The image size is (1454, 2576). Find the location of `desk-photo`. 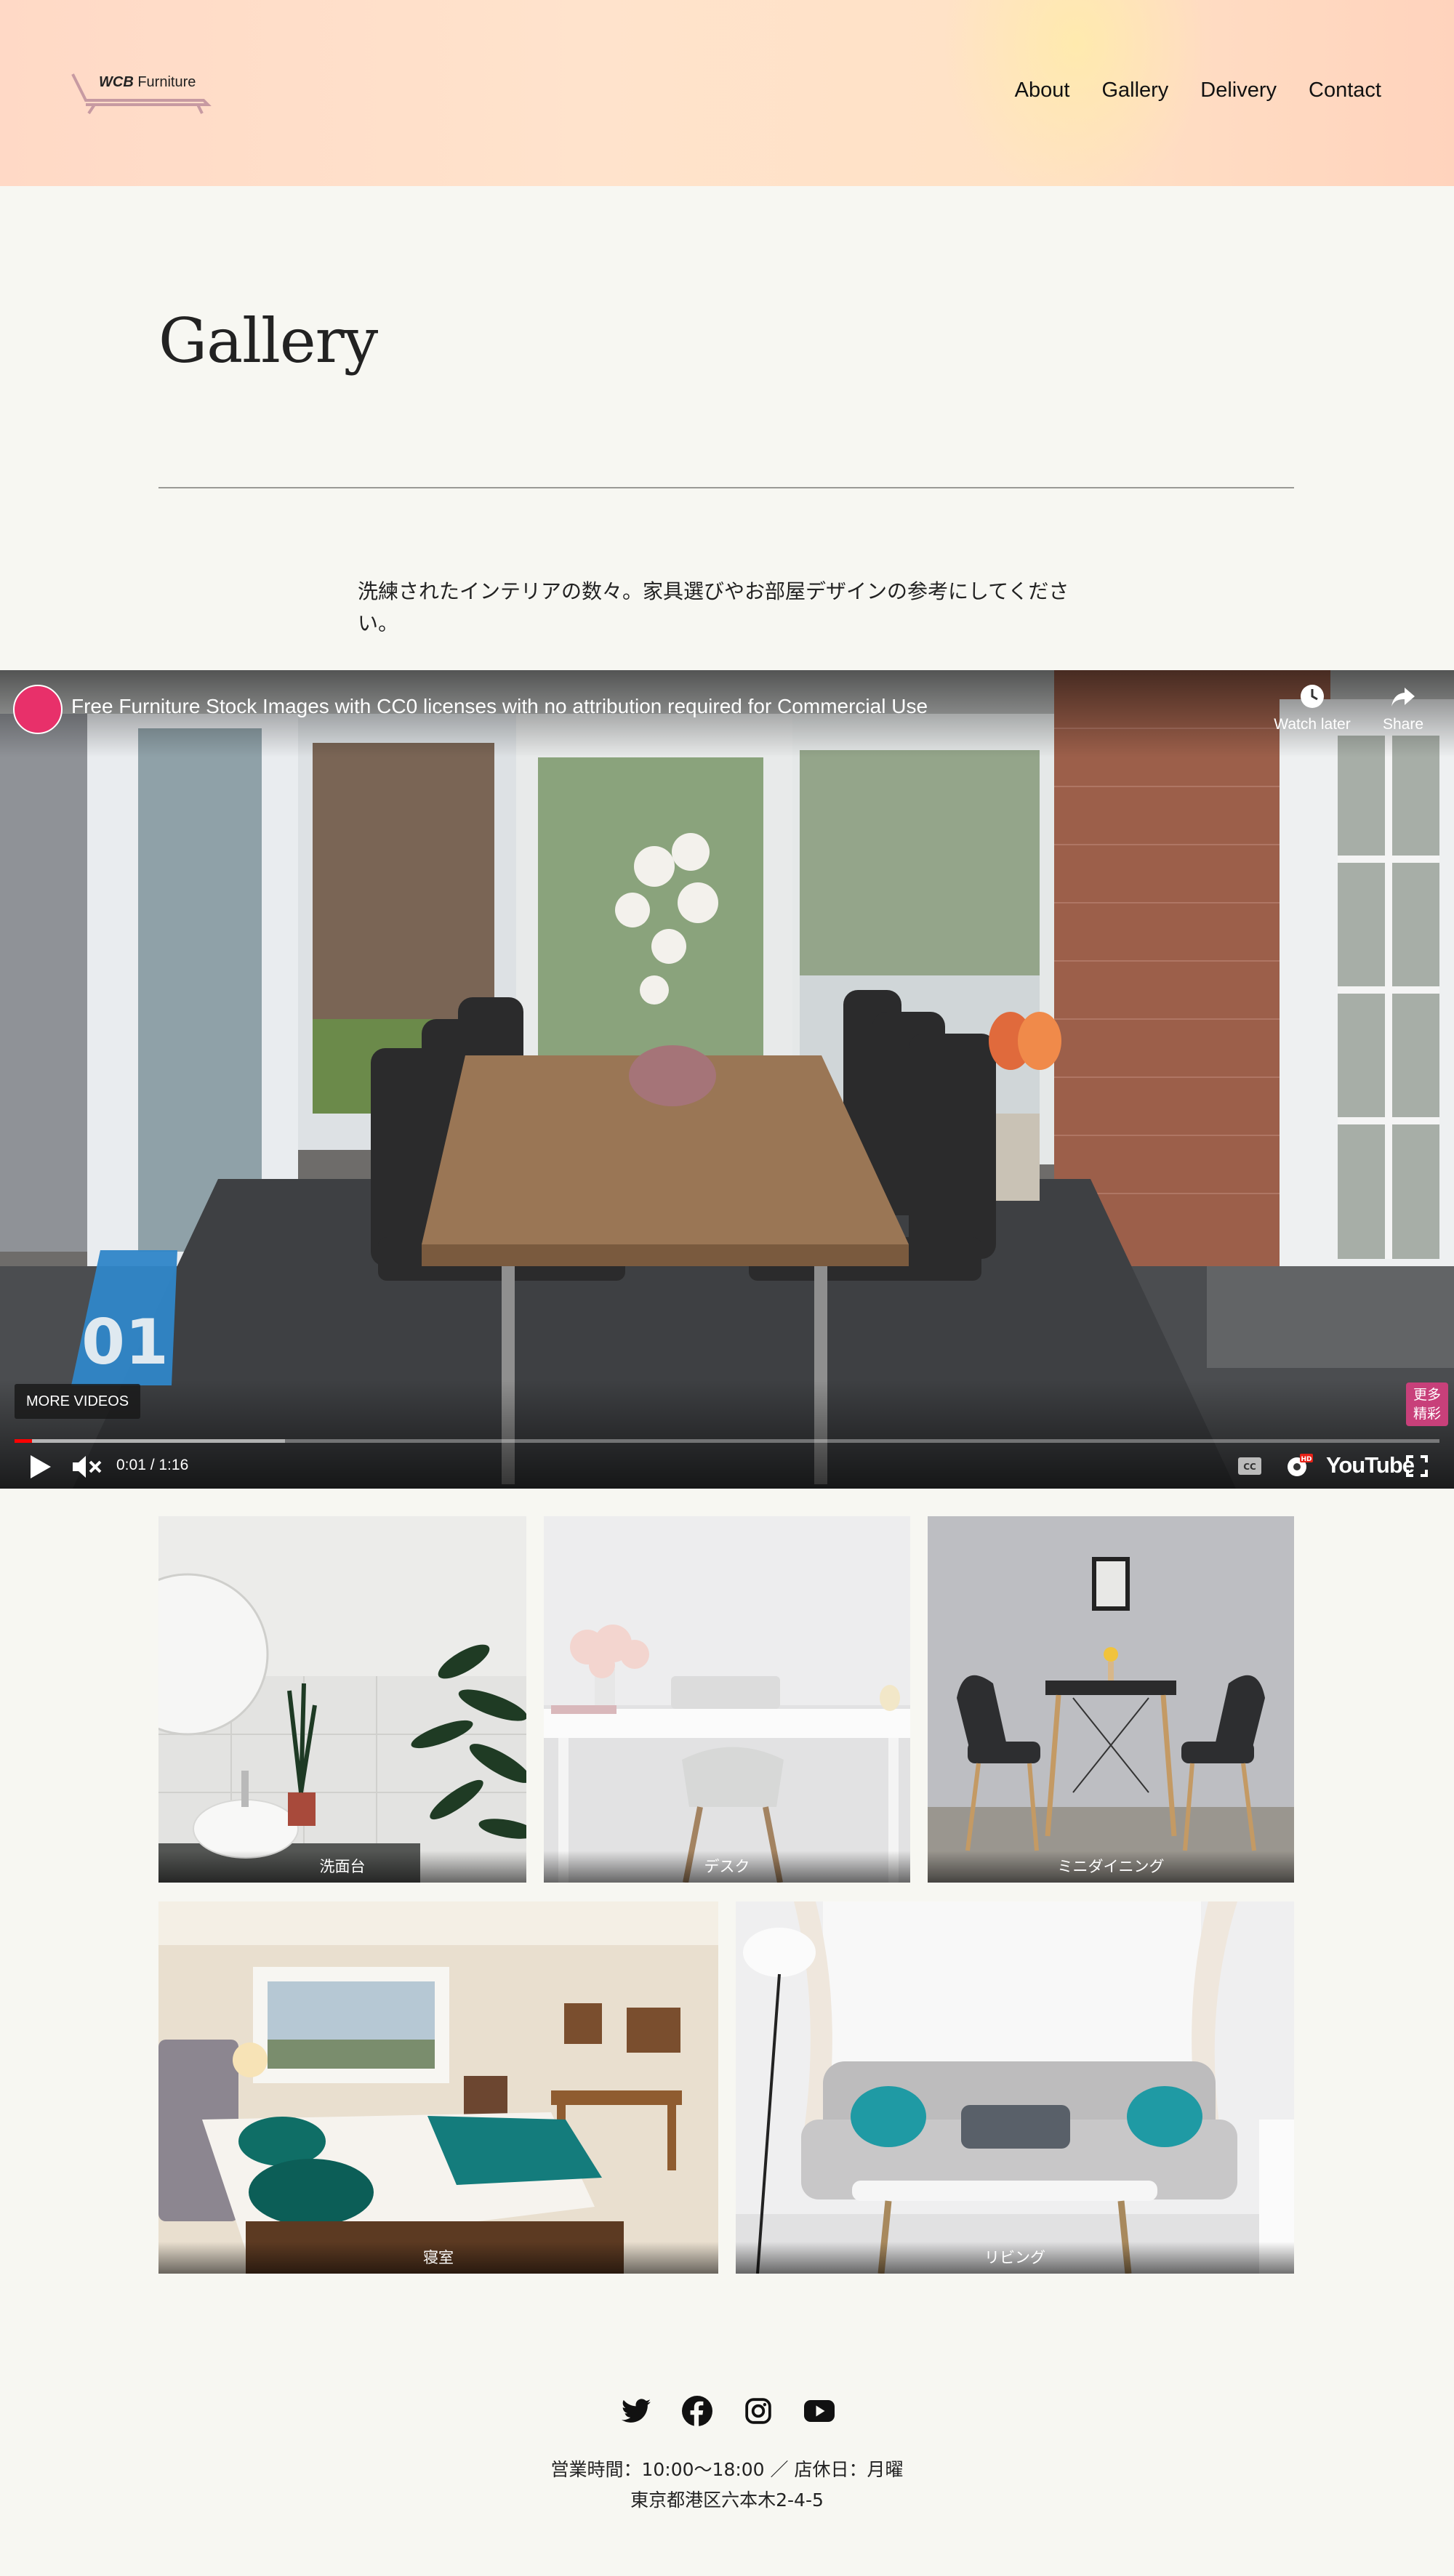

desk-photo is located at coordinates (727, 1699).